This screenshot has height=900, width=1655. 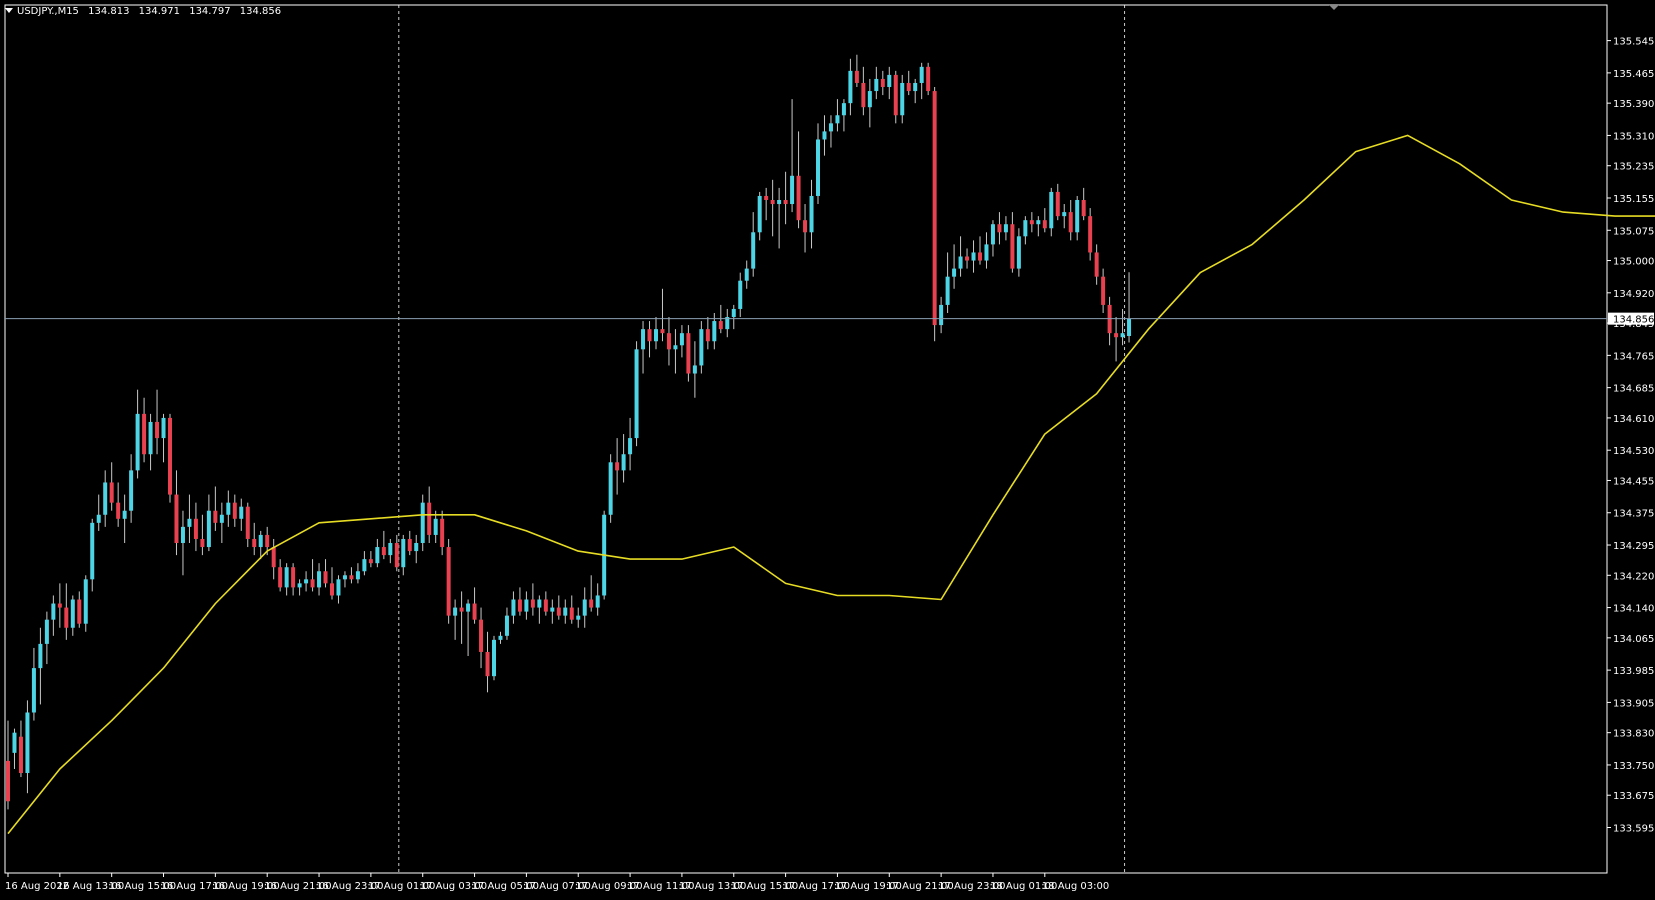 I want to click on price-tick-label: 134.610, so click(x=1633, y=419).